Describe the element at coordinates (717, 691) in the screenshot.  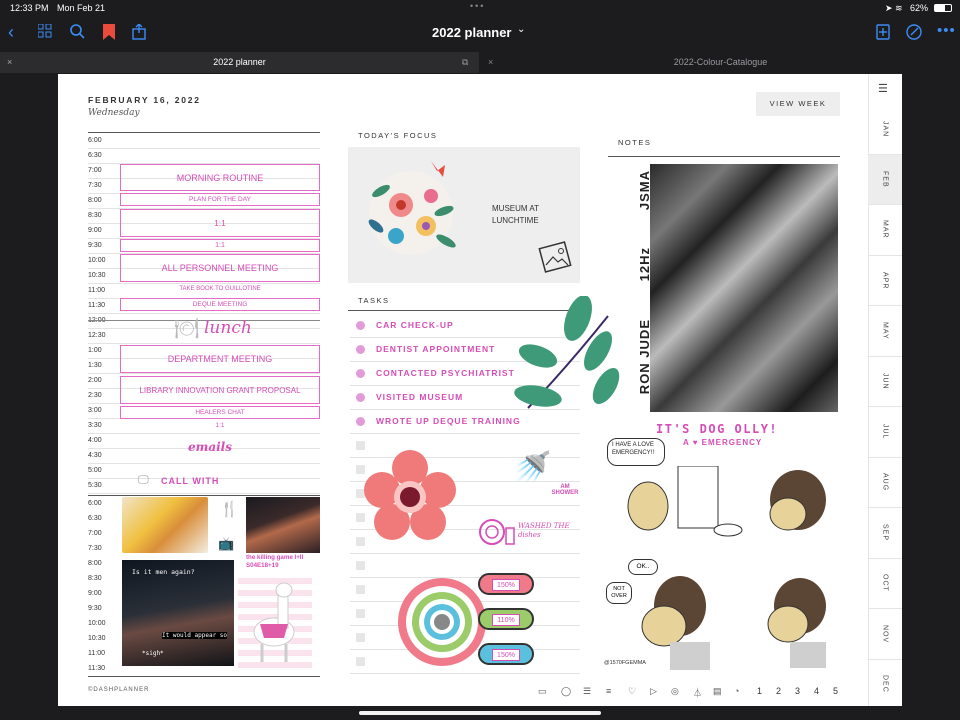
I see `calendar-icon: ▤` at that location.